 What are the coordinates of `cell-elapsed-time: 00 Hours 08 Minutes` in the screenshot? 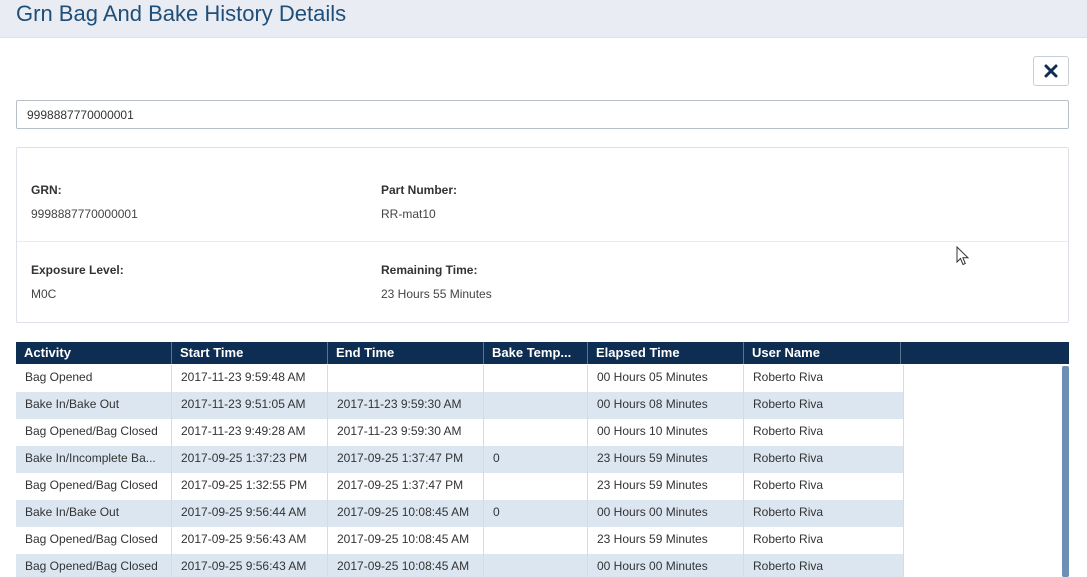 It's located at (666, 405).